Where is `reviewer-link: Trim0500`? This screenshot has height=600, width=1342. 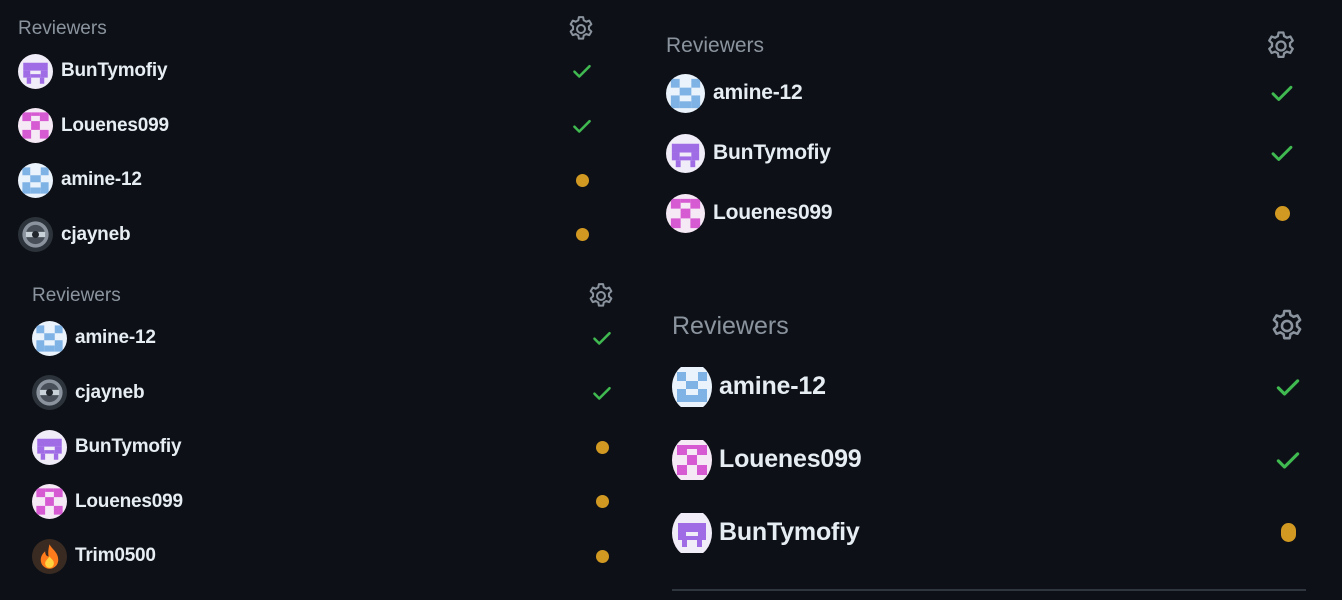 reviewer-link: Trim0500 is located at coordinates (94, 556).